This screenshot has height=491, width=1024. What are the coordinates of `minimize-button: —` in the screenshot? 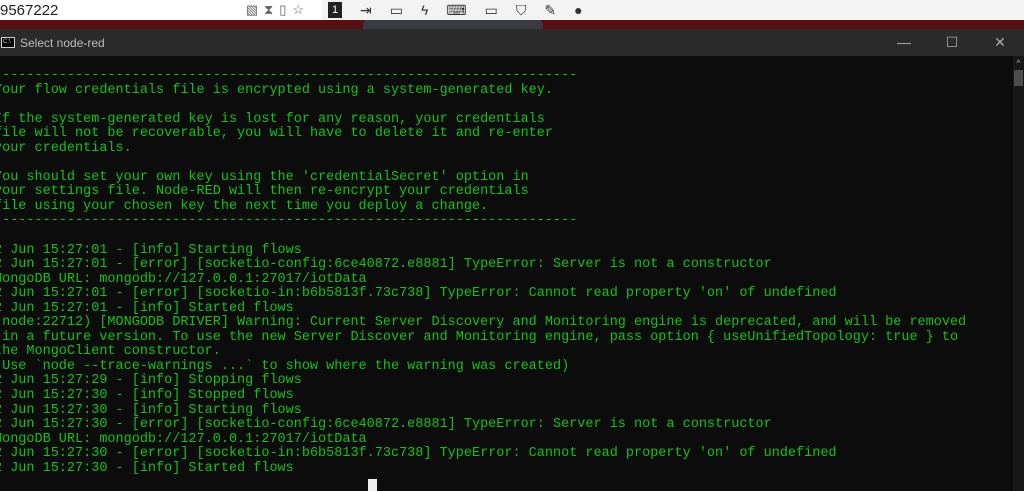 It's located at (904, 42).